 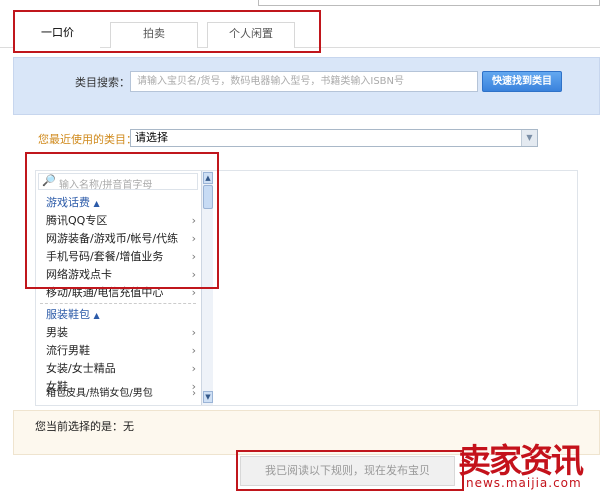 What do you see at coordinates (208, 397) in the screenshot?
I see `scroll-down-icon: ▼` at bounding box center [208, 397].